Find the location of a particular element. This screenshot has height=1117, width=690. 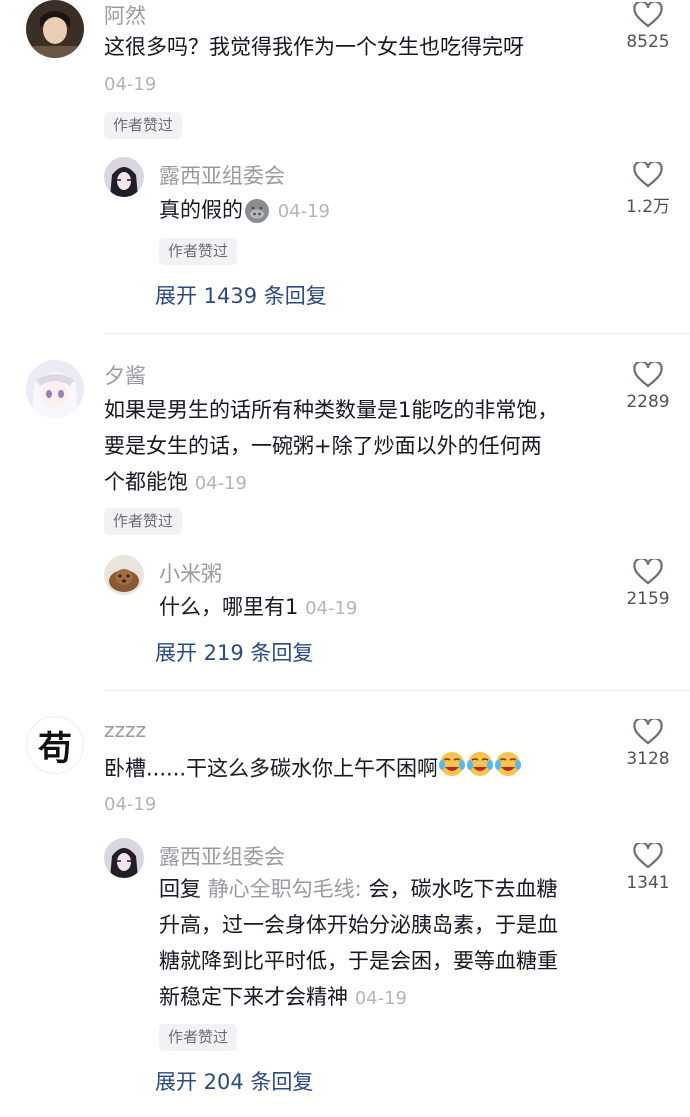

pig-nose-emoji is located at coordinates (257, 211).